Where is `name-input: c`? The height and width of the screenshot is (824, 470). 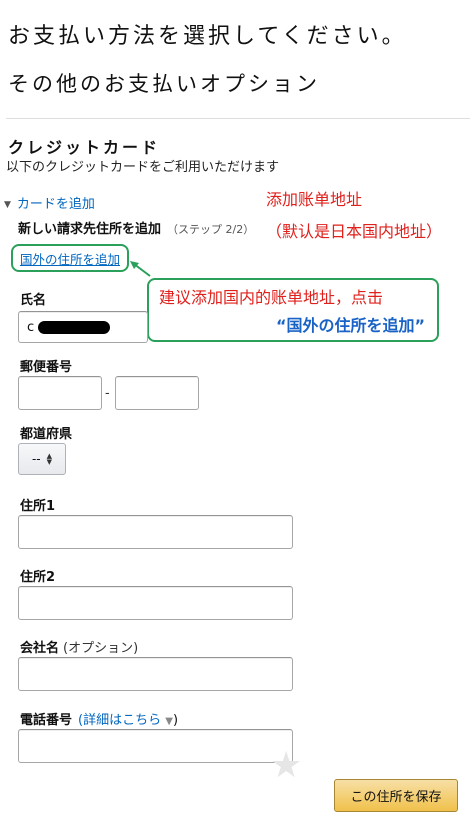
name-input: c is located at coordinates (83, 327).